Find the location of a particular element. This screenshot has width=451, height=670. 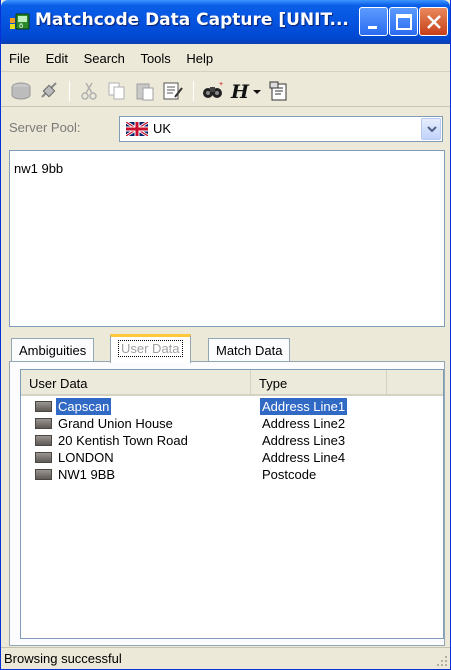

history-icon: H is located at coordinates (241, 91).